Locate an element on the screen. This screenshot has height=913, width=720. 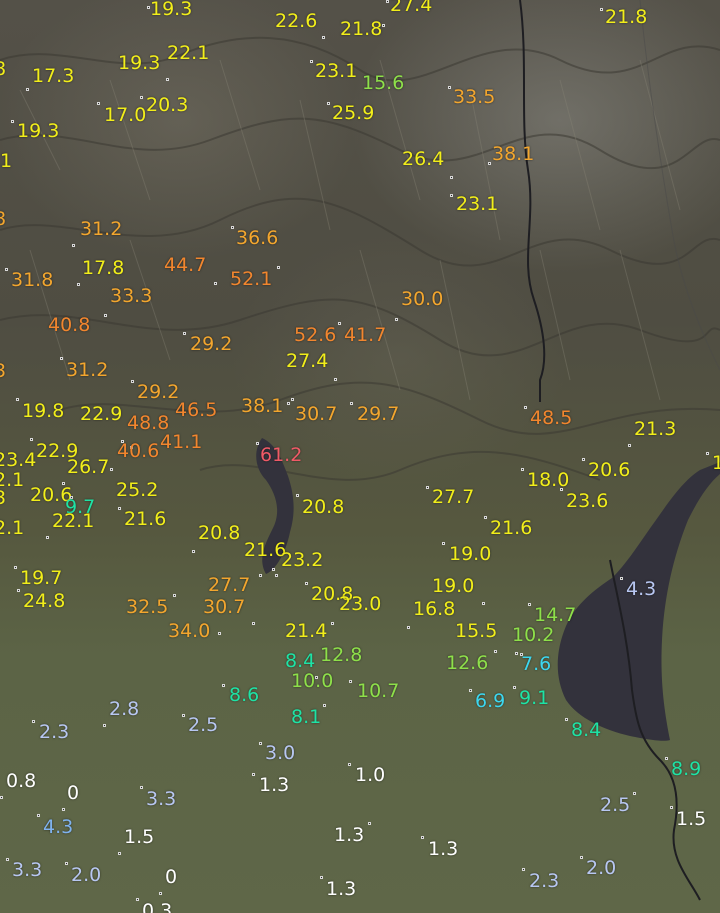
precipitation-value: 23.4 is located at coordinates (18, 460).